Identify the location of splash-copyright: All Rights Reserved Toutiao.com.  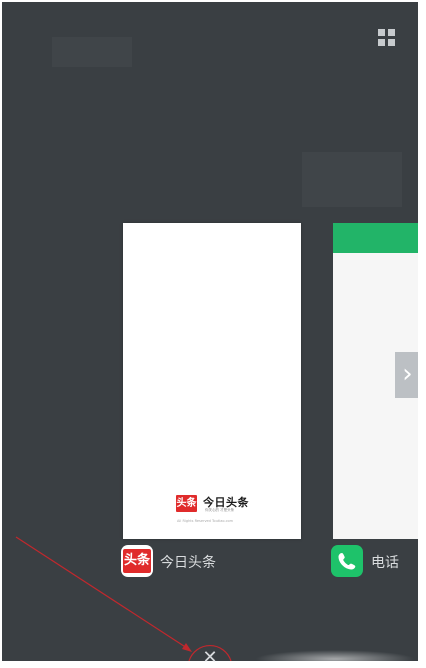
(205, 521).